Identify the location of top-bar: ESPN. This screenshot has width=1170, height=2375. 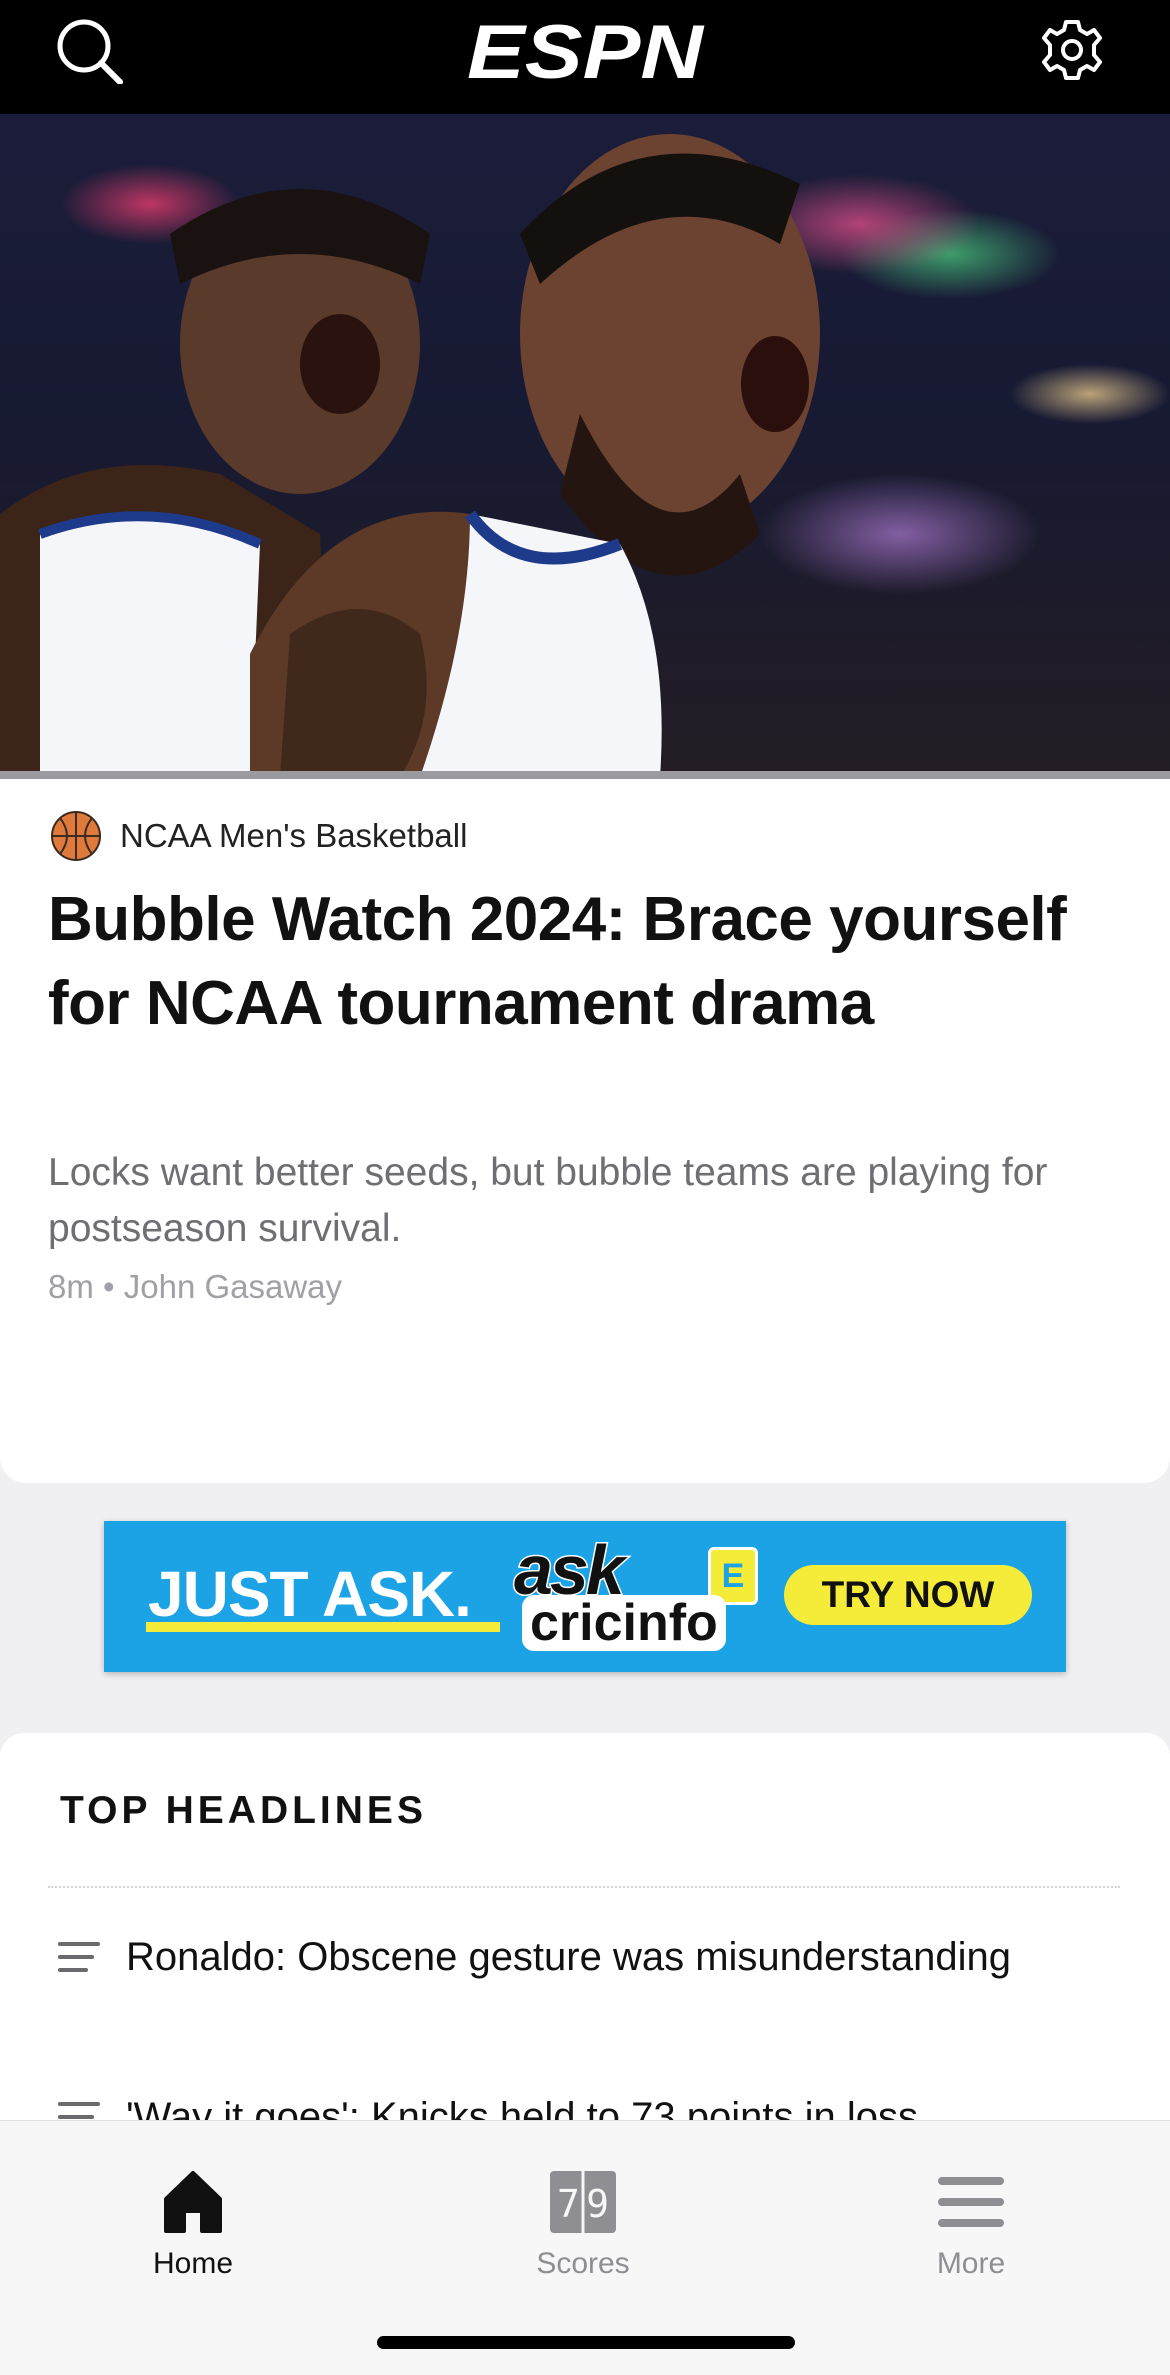
(585, 57).